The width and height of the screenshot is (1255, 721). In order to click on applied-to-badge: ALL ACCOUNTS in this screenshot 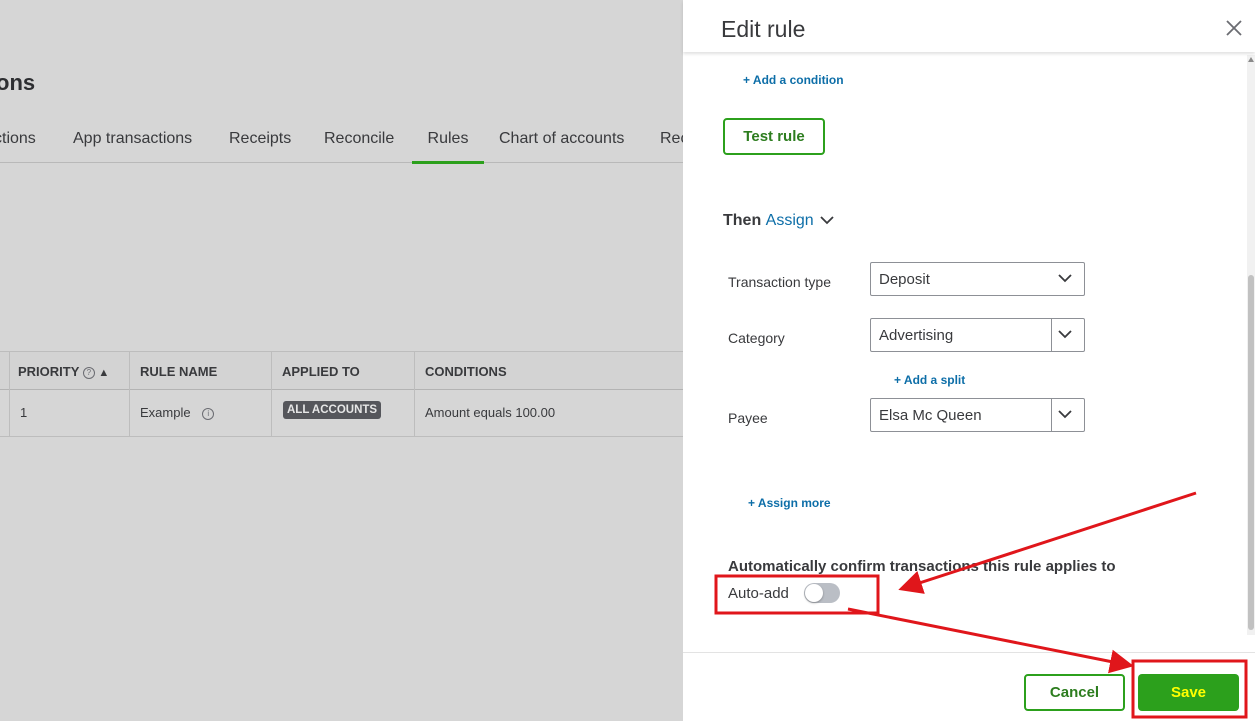, I will do `click(332, 410)`.